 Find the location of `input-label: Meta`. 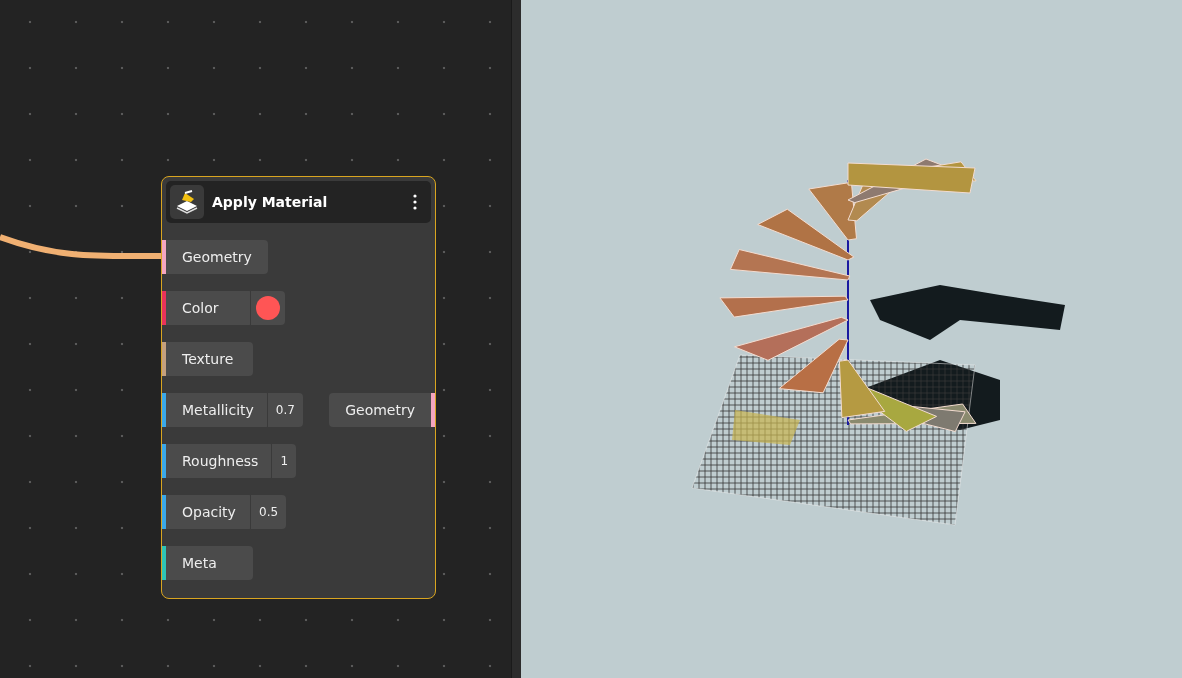

input-label: Meta is located at coordinates (209, 563).